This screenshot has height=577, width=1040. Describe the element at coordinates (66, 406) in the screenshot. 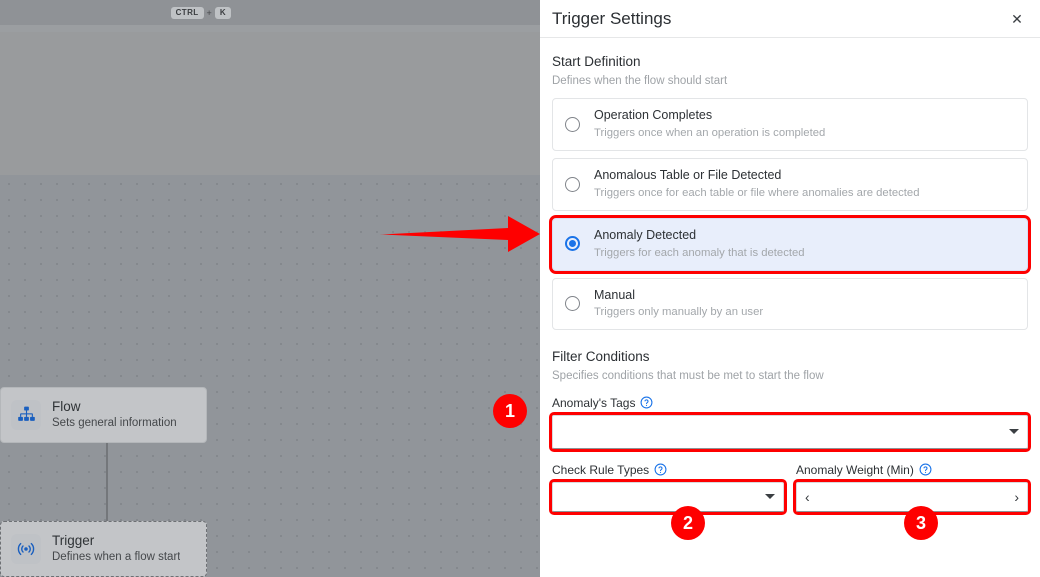

I see `flow-node-title: Flow` at that location.